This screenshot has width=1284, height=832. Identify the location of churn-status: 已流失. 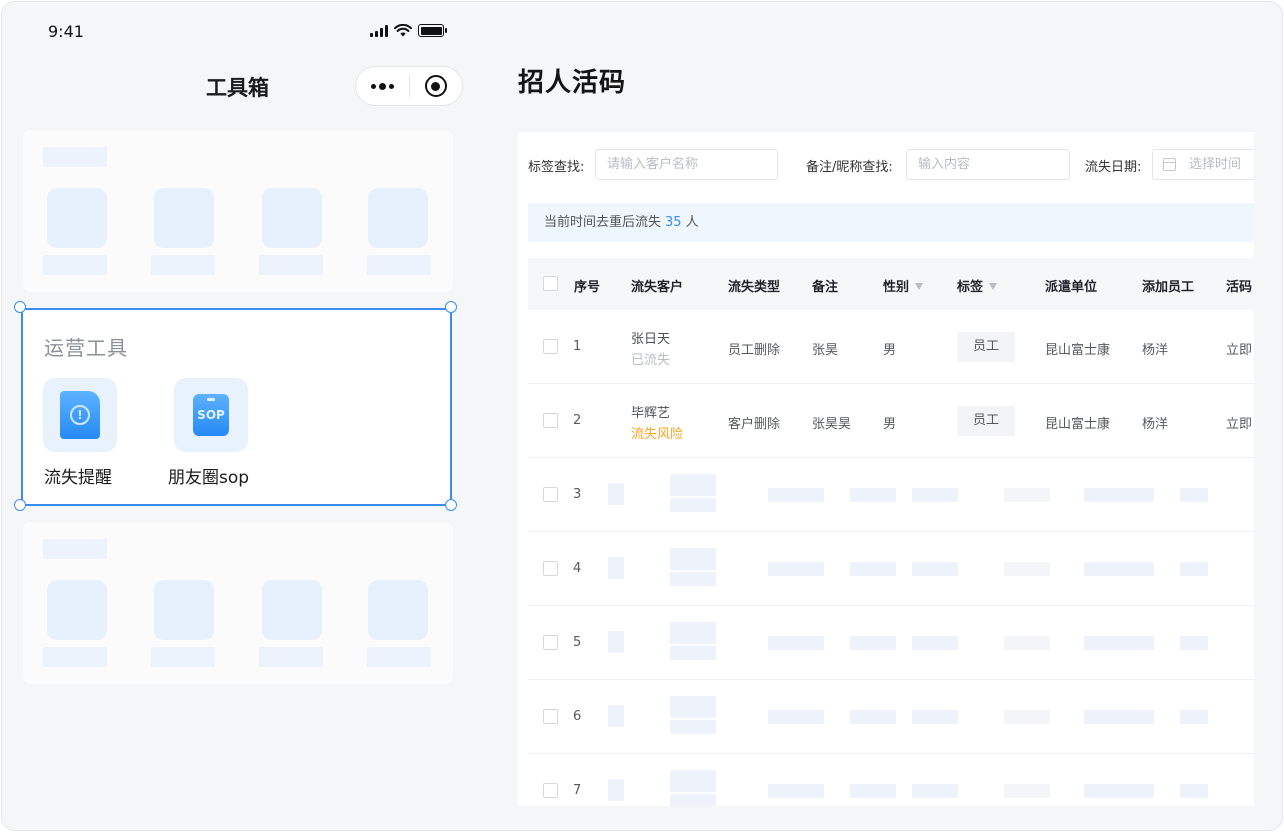
(651, 360).